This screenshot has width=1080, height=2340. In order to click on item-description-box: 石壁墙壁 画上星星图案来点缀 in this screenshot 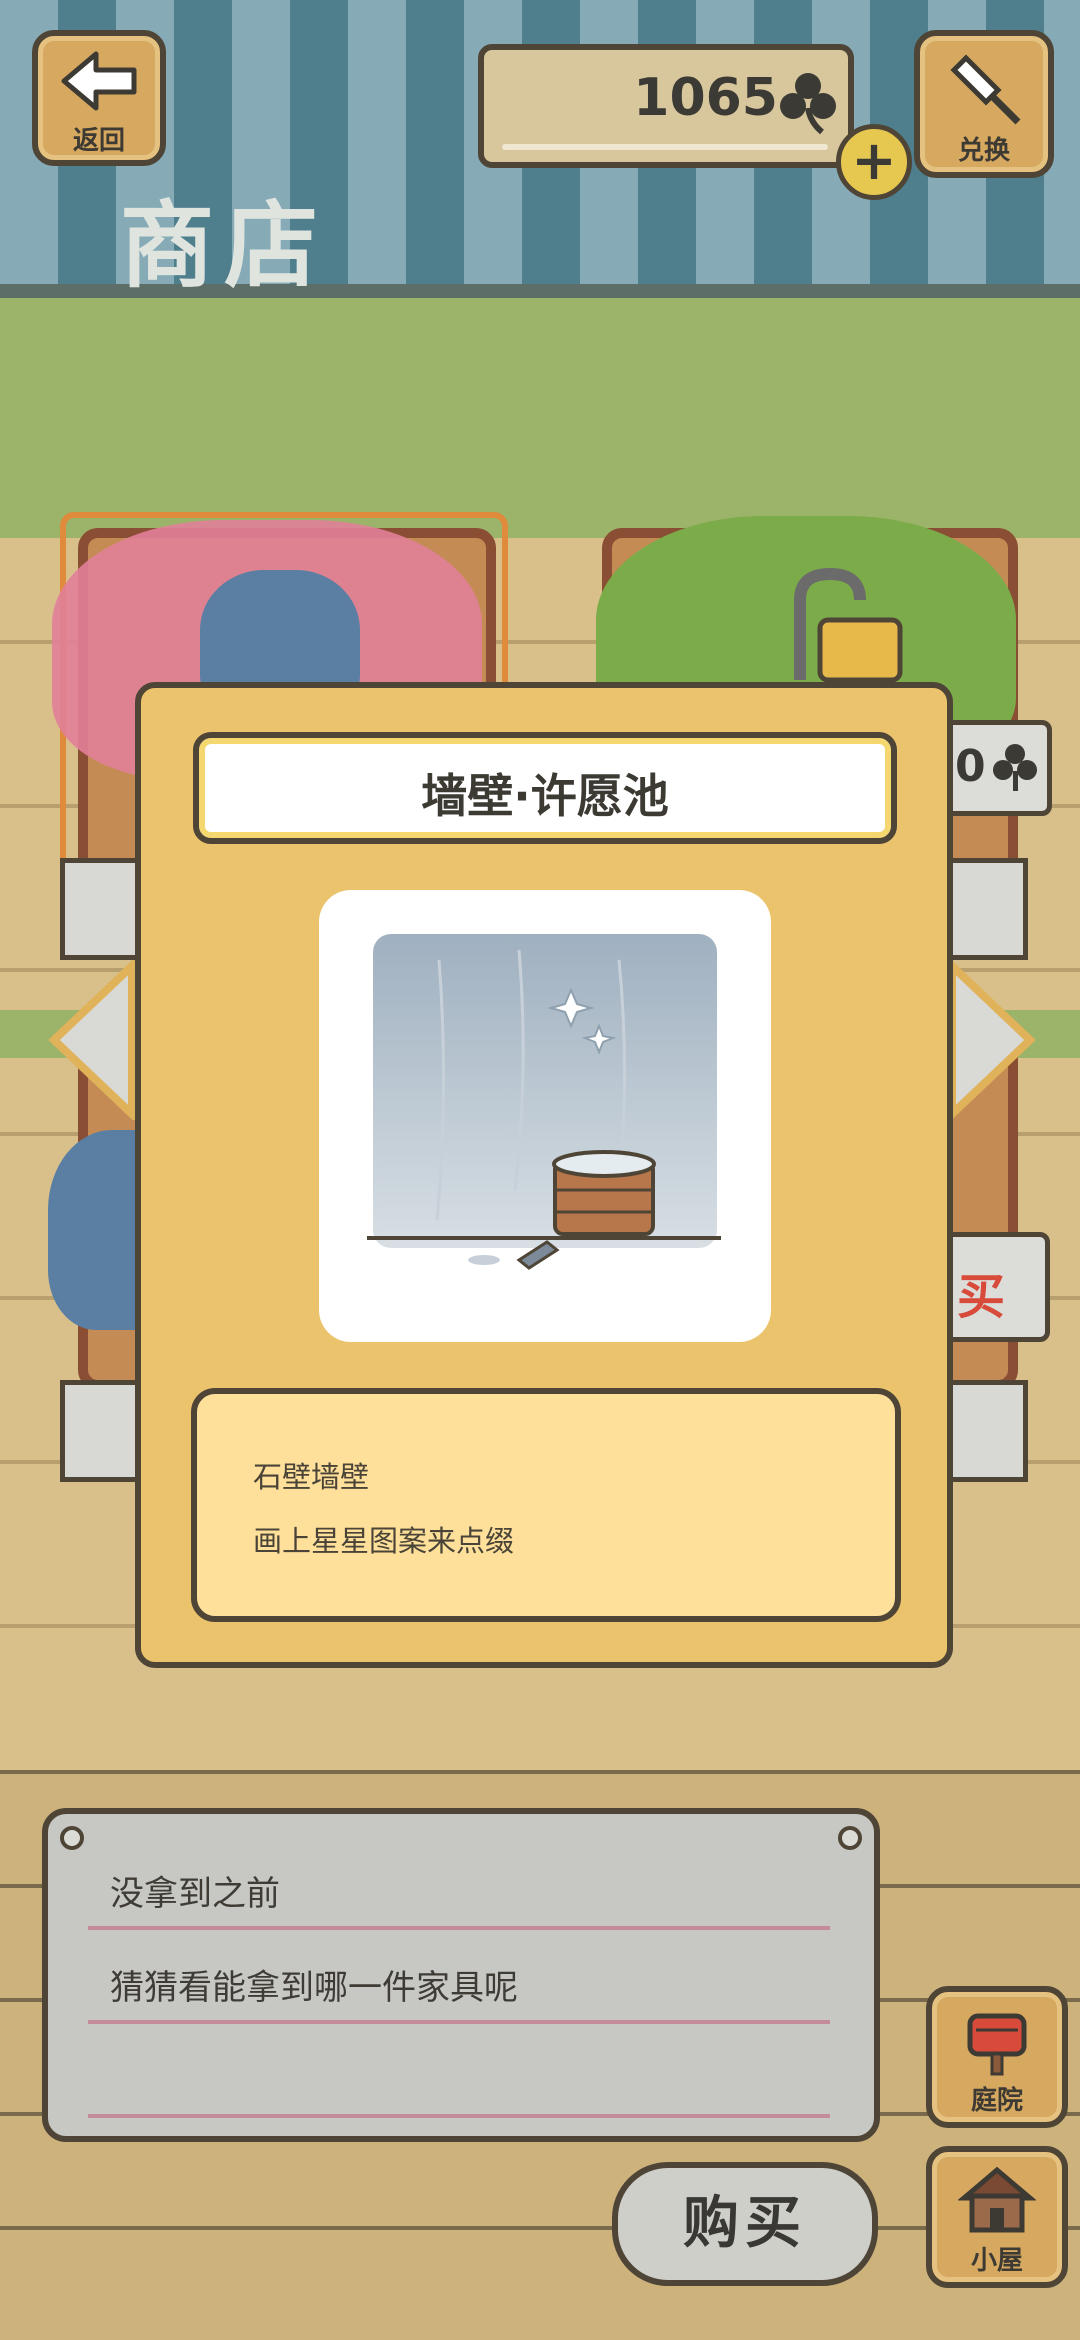, I will do `click(546, 1505)`.